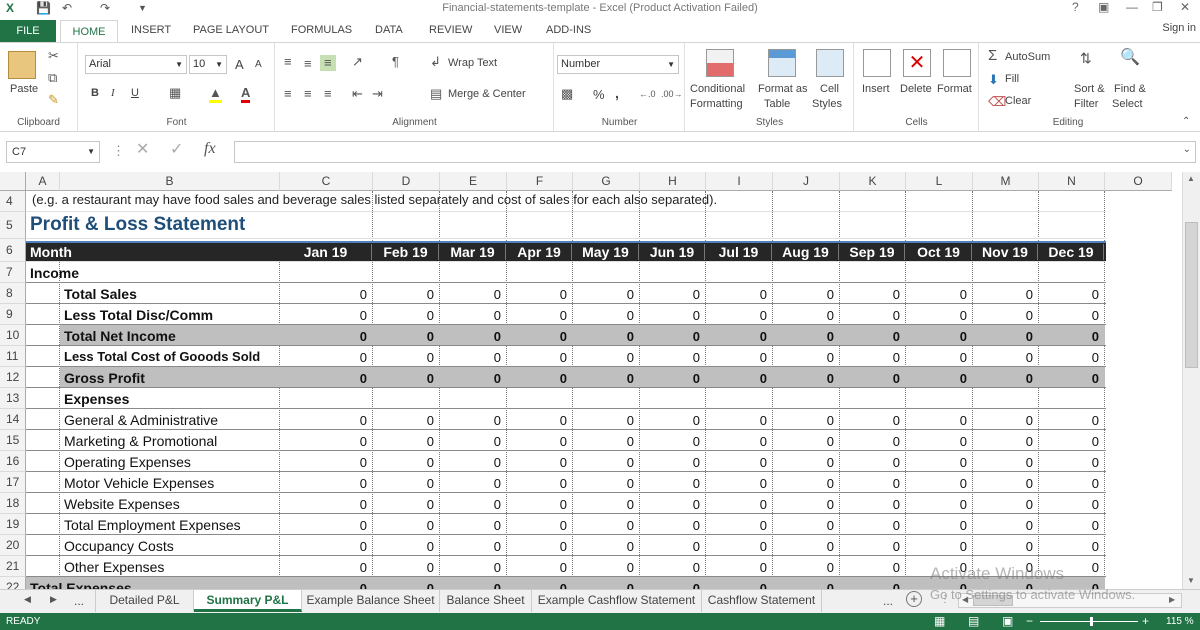  I want to click on fill-button: Fill, so click(1012, 79).